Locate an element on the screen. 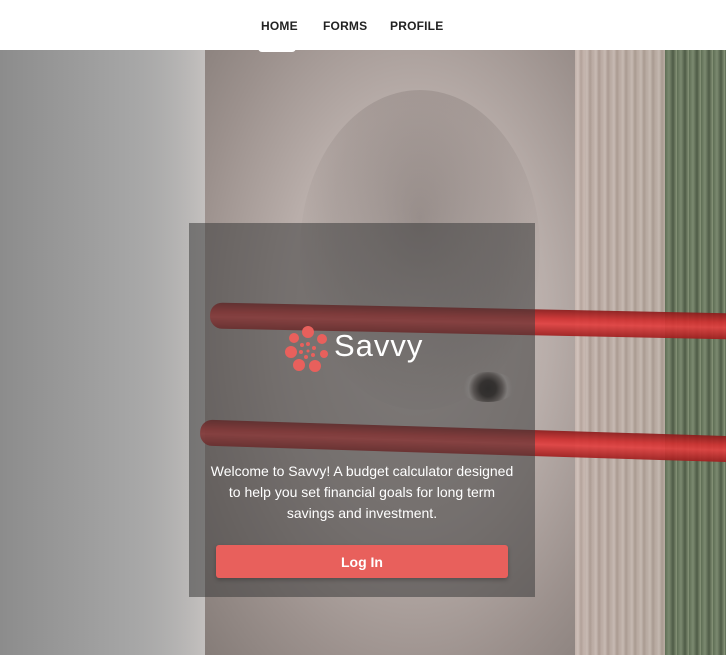 This screenshot has height=655, width=726. nav-menu: HOME FORMS PROFILE is located at coordinates (363, 25).